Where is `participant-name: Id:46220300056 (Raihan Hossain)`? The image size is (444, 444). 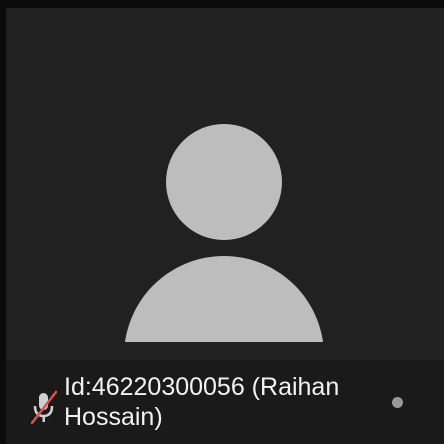
participant-name: Id:46220300056 (Raihan Hossain) is located at coordinates (202, 402).